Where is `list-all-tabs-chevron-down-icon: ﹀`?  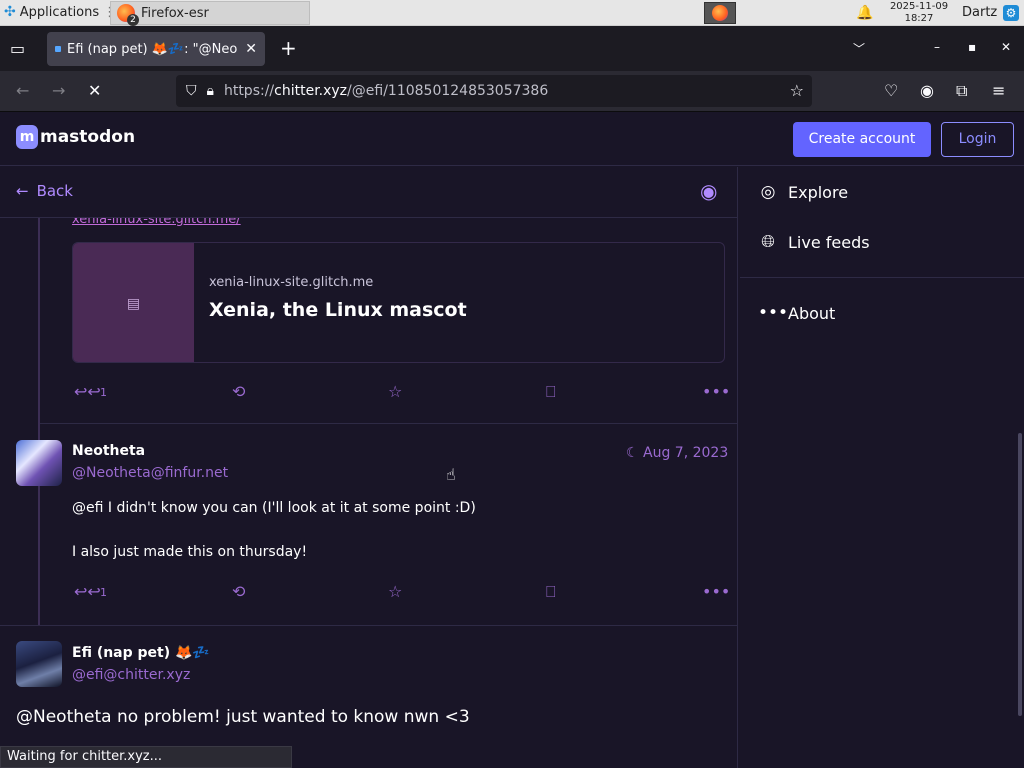 list-all-tabs-chevron-down-icon: ﹀ is located at coordinates (859, 48).